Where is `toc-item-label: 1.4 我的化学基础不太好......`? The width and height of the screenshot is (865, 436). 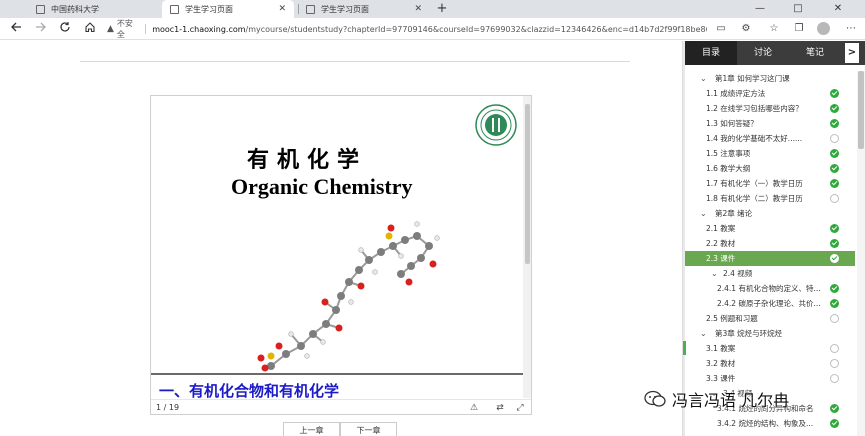
toc-item-label: 1.4 我的化学基础不太好...... is located at coordinates (754, 138).